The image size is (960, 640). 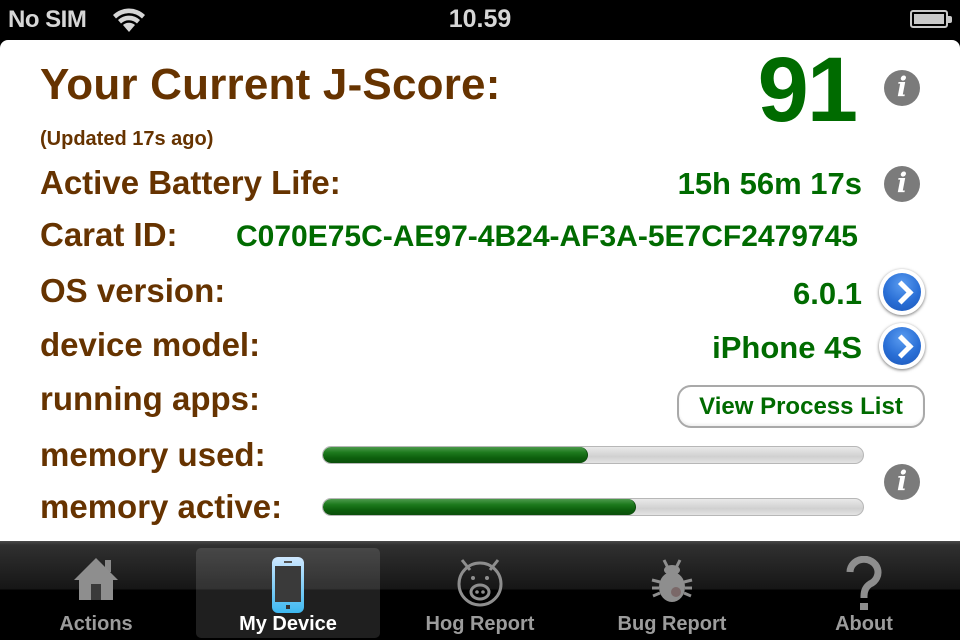 What do you see at coordinates (547, 236) in the screenshot?
I see `carat-id-value: C070E75C-AE97-4B24-AF3A-5E7CF2479745` at bounding box center [547, 236].